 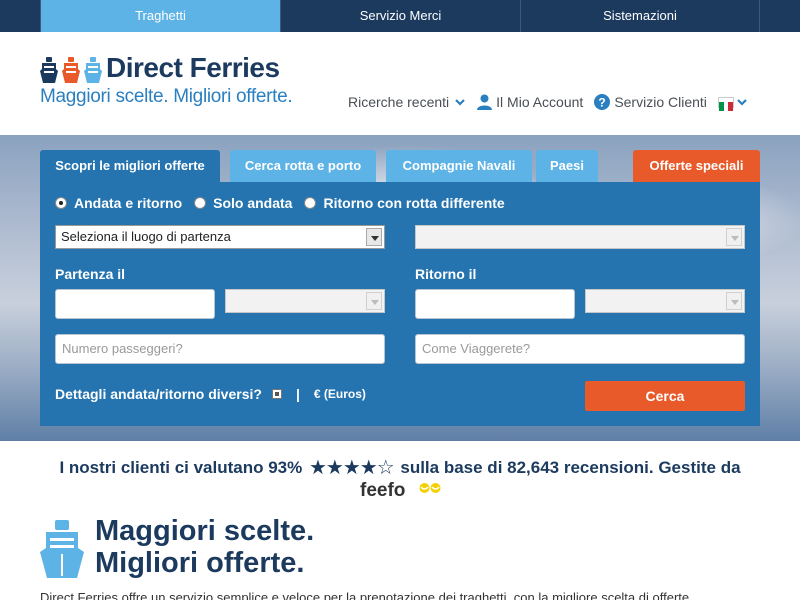 What do you see at coordinates (446, 274) in the screenshot?
I see `return-date-label: Ritorno il` at bounding box center [446, 274].